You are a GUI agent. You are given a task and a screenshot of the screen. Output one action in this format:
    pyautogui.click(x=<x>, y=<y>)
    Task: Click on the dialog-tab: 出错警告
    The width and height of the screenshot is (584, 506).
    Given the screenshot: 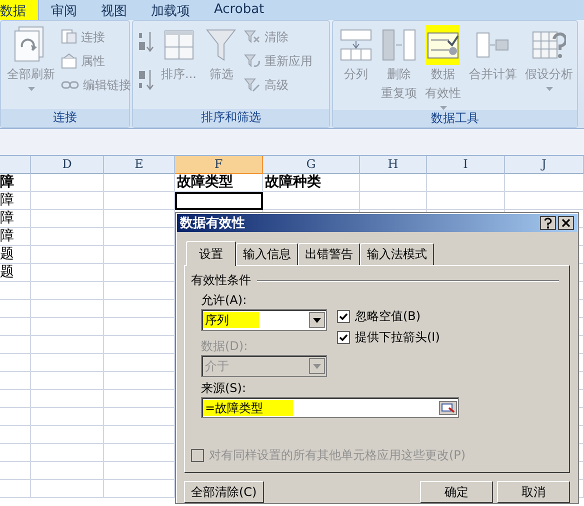 What is the action you would take?
    pyautogui.click(x=329, y=254)
    